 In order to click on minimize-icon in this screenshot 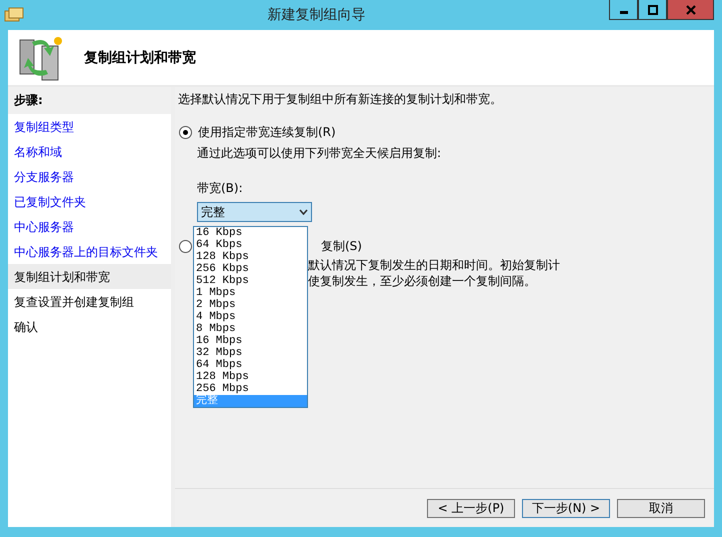, I will do `click(624, 12)`.